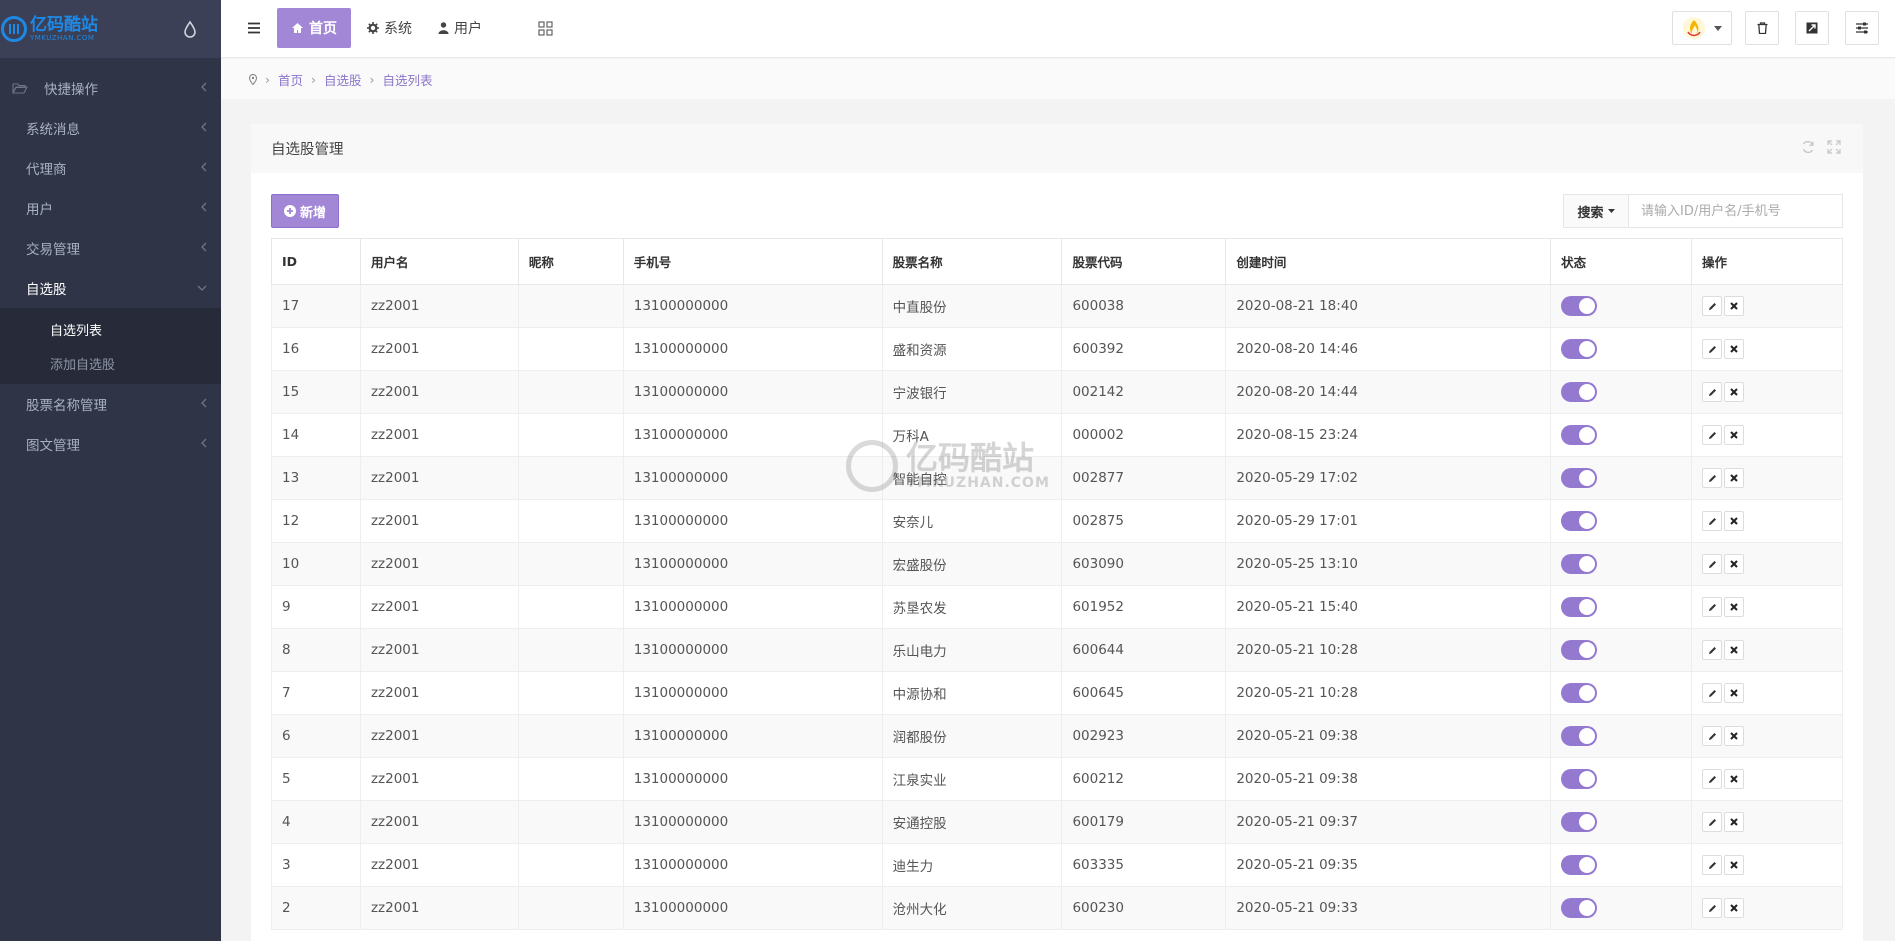 This screenshot has height=941, width=1895. Describe the element at coordinates (1144, 261) in the screenshot. I see `col-stock-code: 股票代码` at that location.